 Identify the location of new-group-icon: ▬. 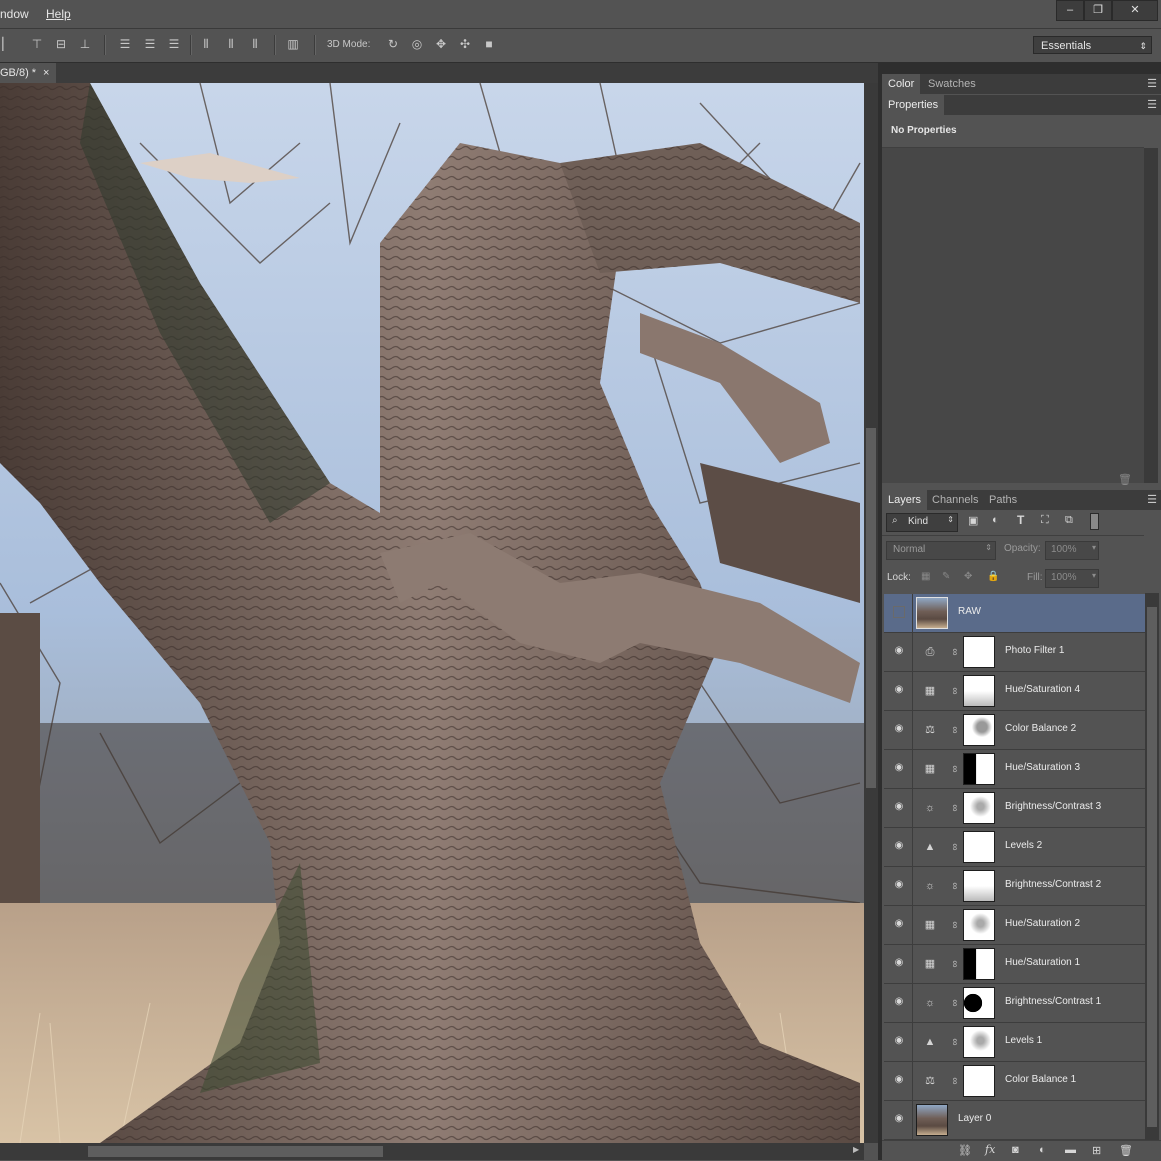
(1070, 1150).